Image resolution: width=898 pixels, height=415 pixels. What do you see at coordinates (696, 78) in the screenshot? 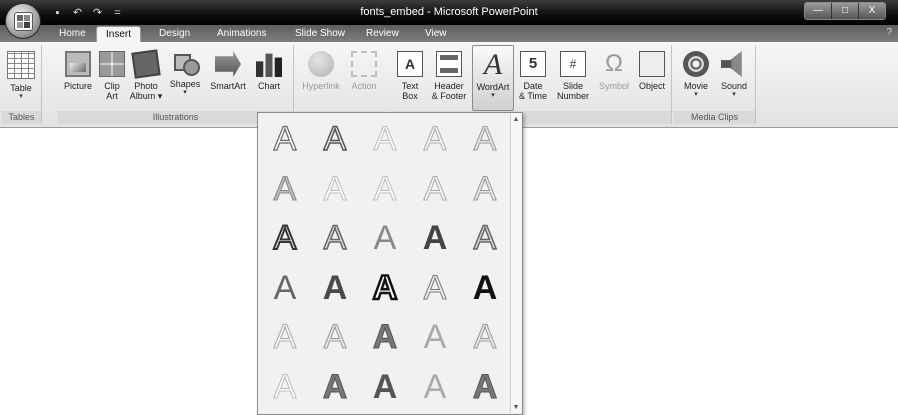
I see `movie-button: Movie ▾` at bounding box center [696, 78].